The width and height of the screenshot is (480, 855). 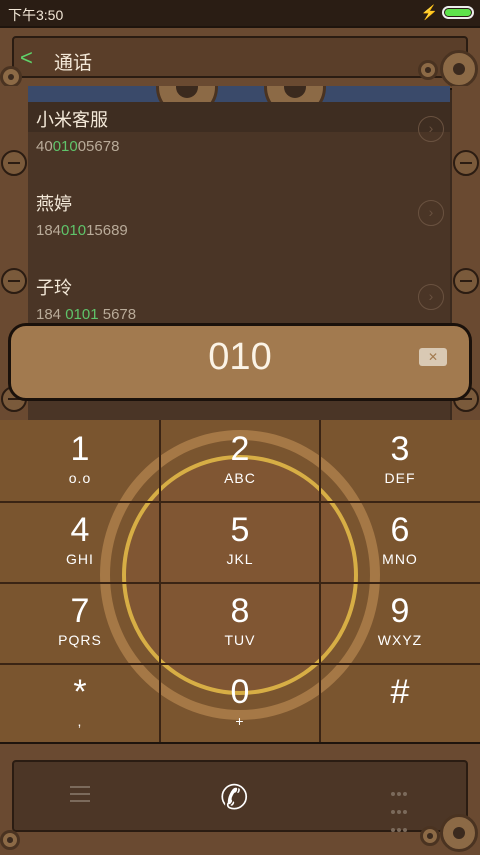 I want to click on page-title: 通话, so click(x=73, y=63).